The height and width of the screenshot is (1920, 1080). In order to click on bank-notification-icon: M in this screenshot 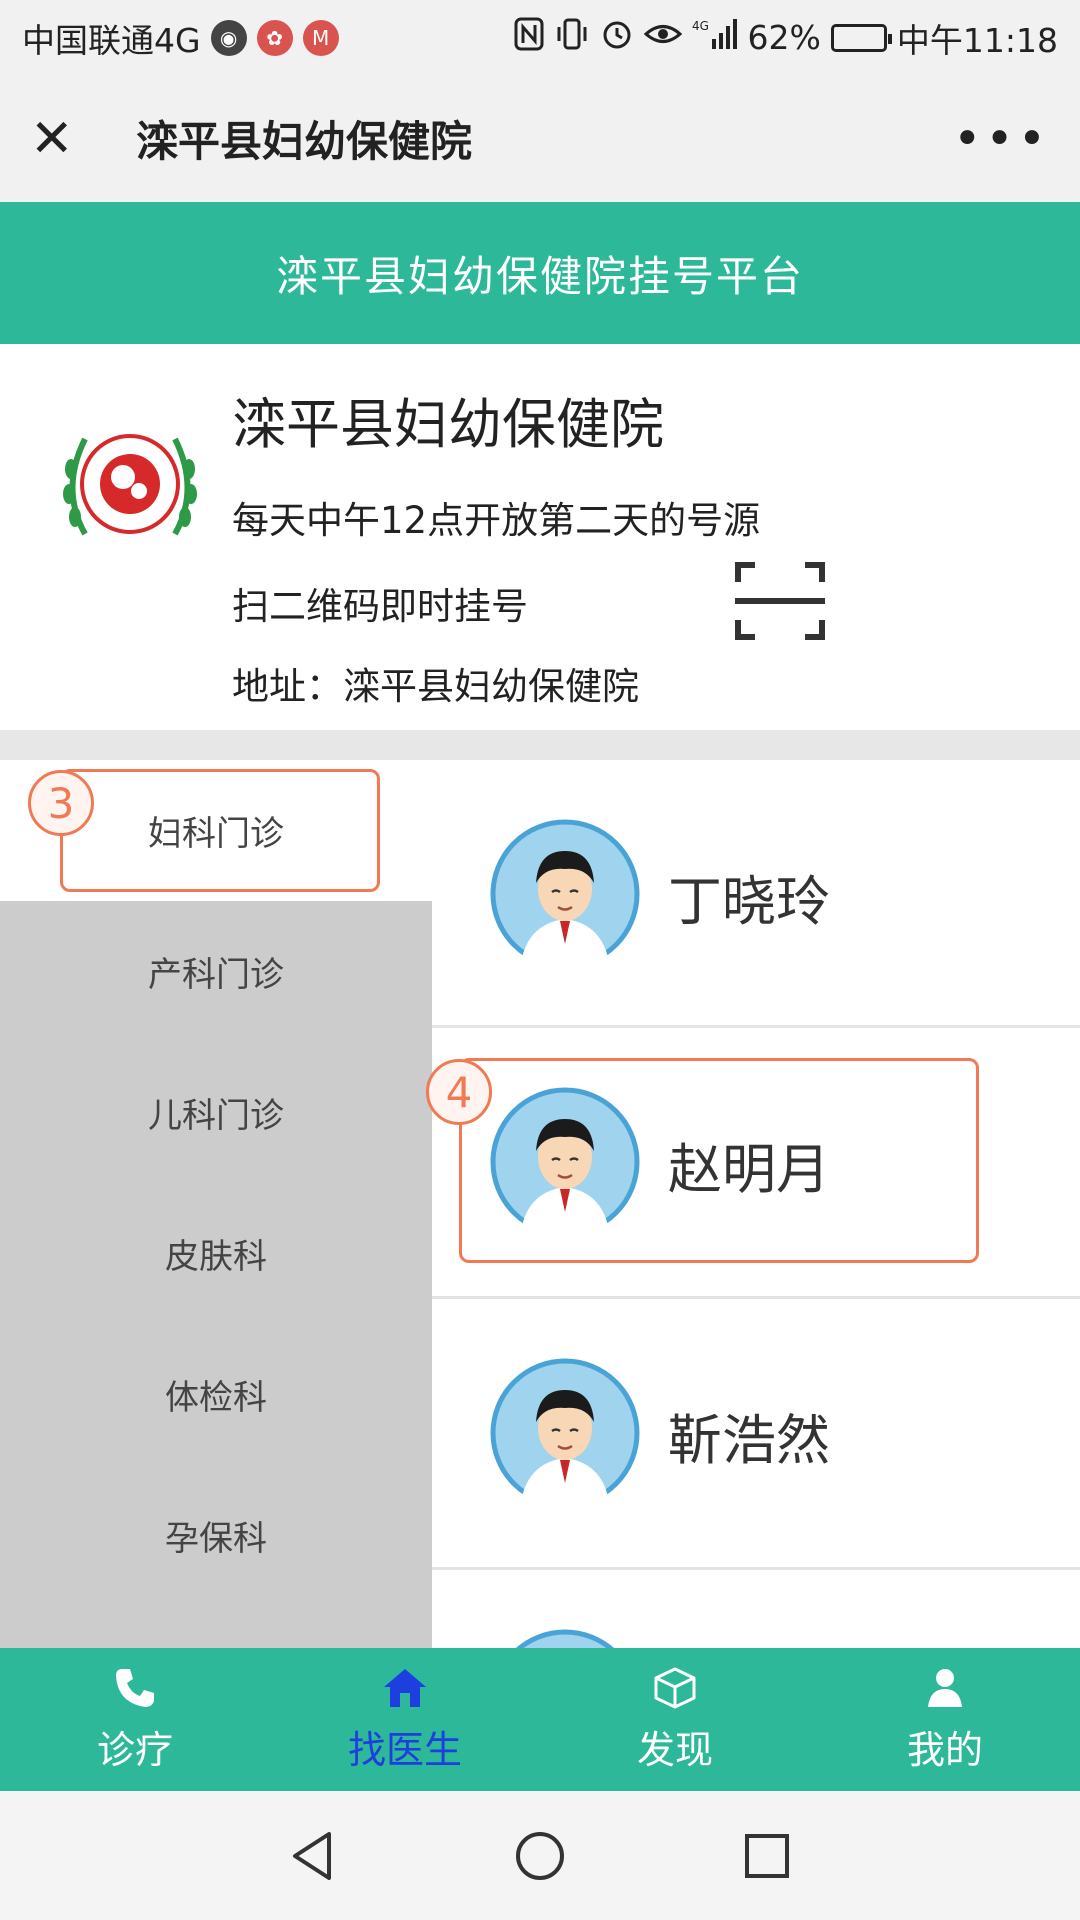, I will do `click(320, 37)`.